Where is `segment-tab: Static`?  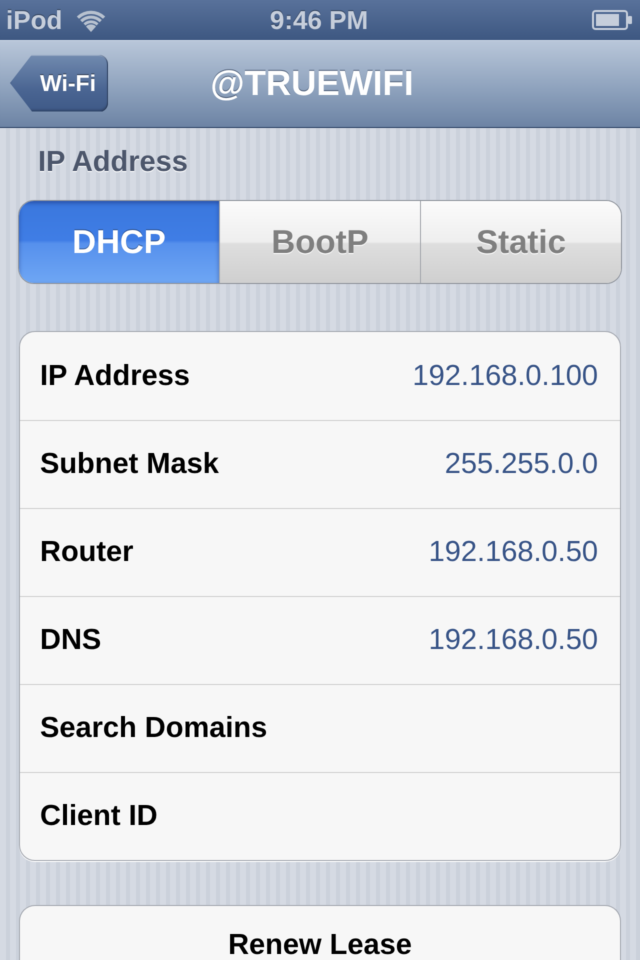
segment-tab: Static is located at coordinates (520, 242).